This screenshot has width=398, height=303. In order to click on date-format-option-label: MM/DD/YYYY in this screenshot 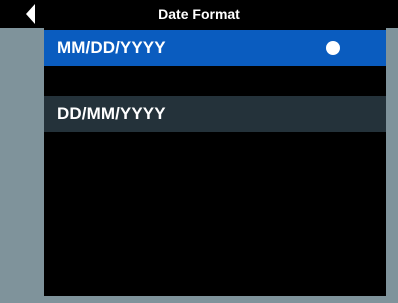, I will do `click(111, 47)`.